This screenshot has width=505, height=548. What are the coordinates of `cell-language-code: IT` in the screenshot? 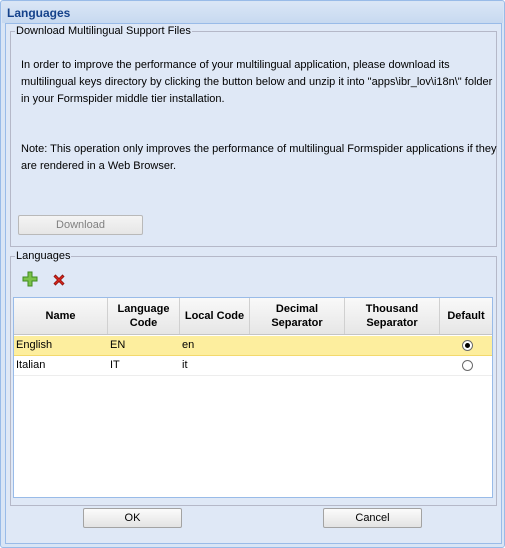 It's located at (115, 365).